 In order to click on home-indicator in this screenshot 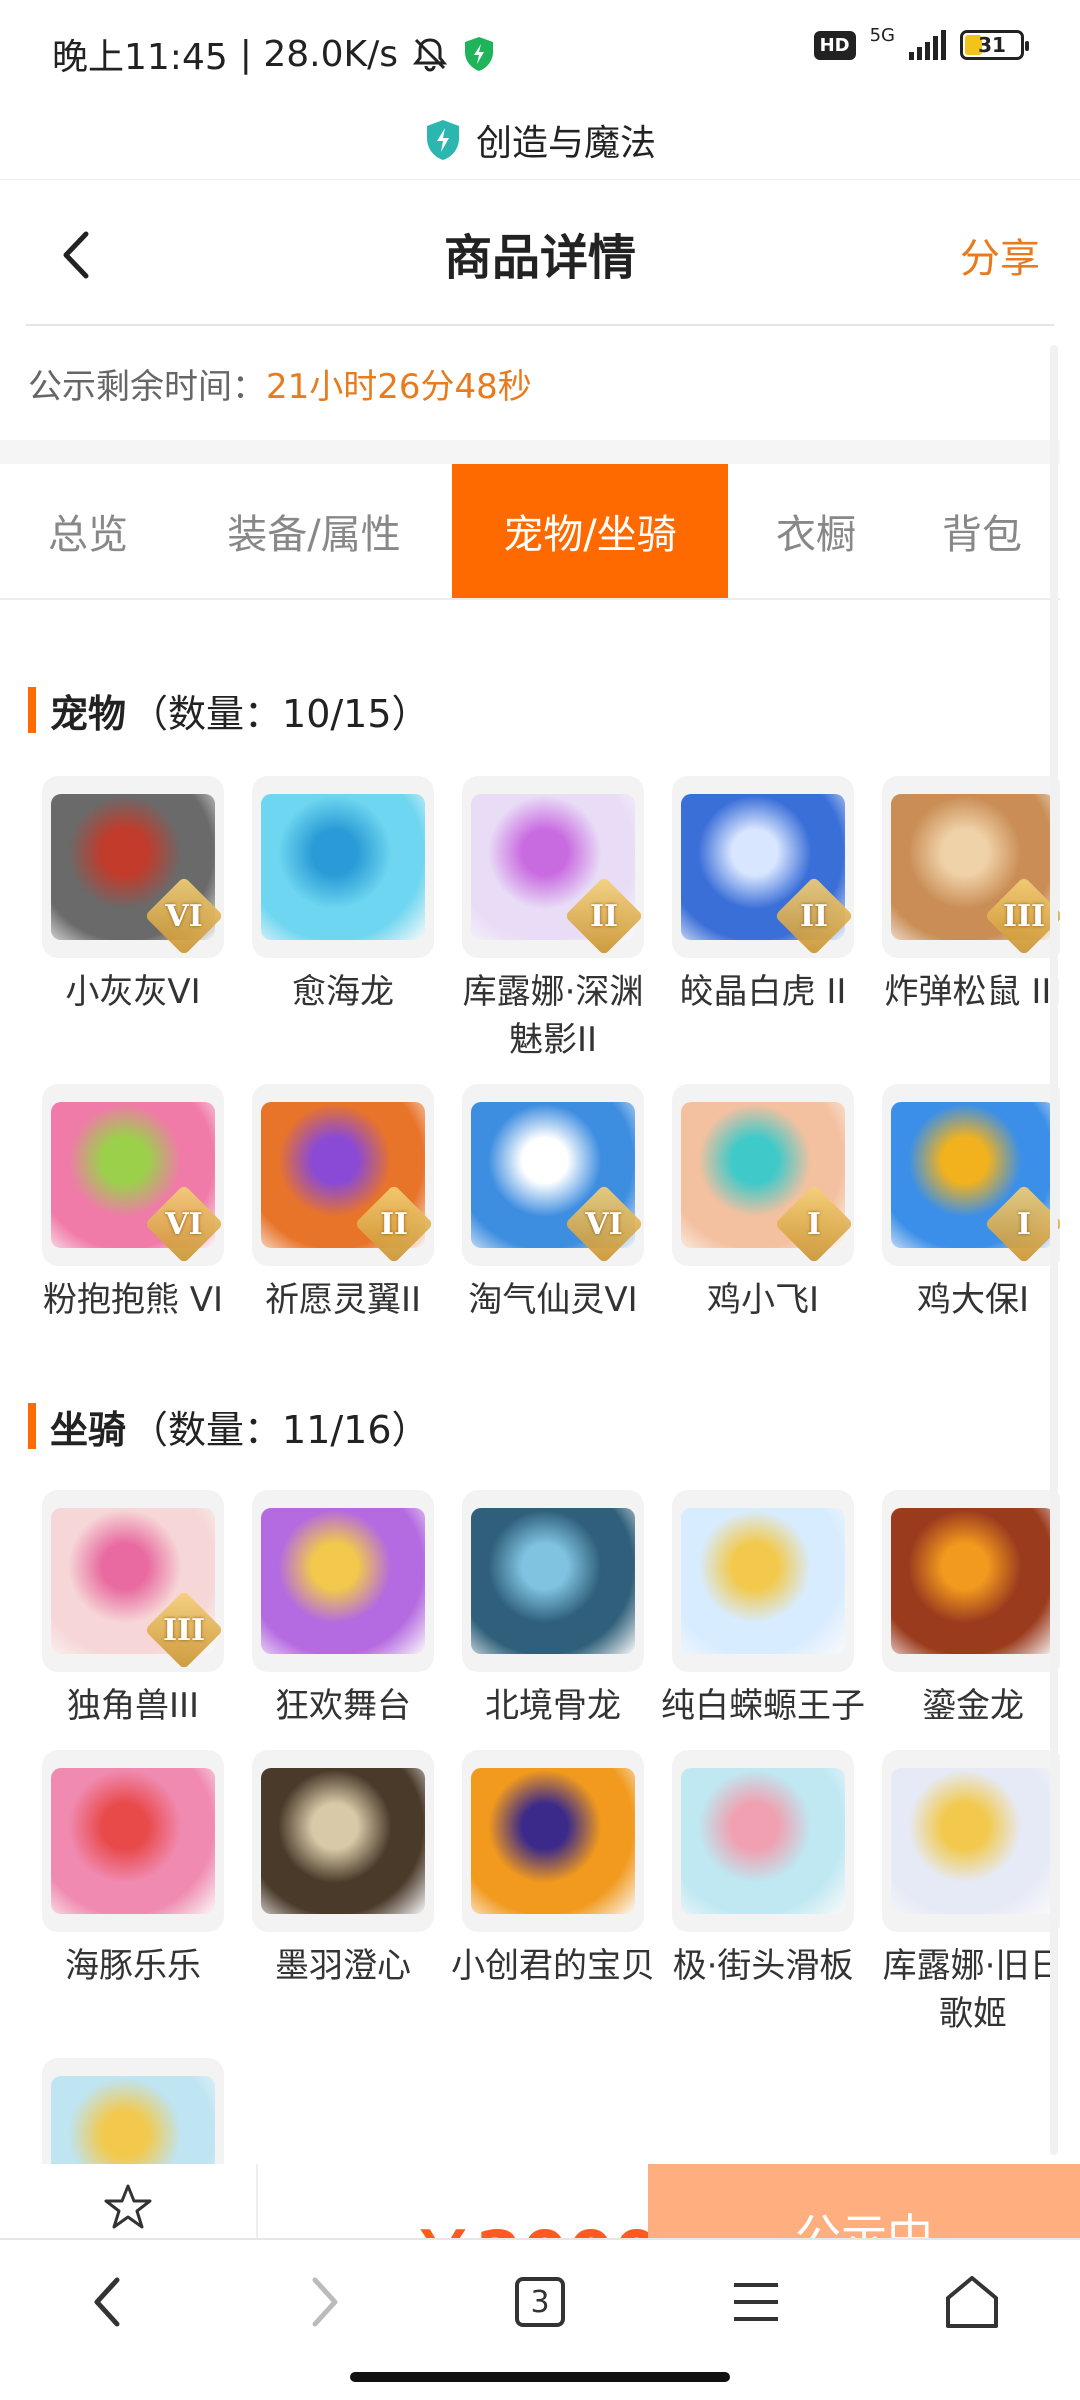, I will do `click(540, 2377)`.